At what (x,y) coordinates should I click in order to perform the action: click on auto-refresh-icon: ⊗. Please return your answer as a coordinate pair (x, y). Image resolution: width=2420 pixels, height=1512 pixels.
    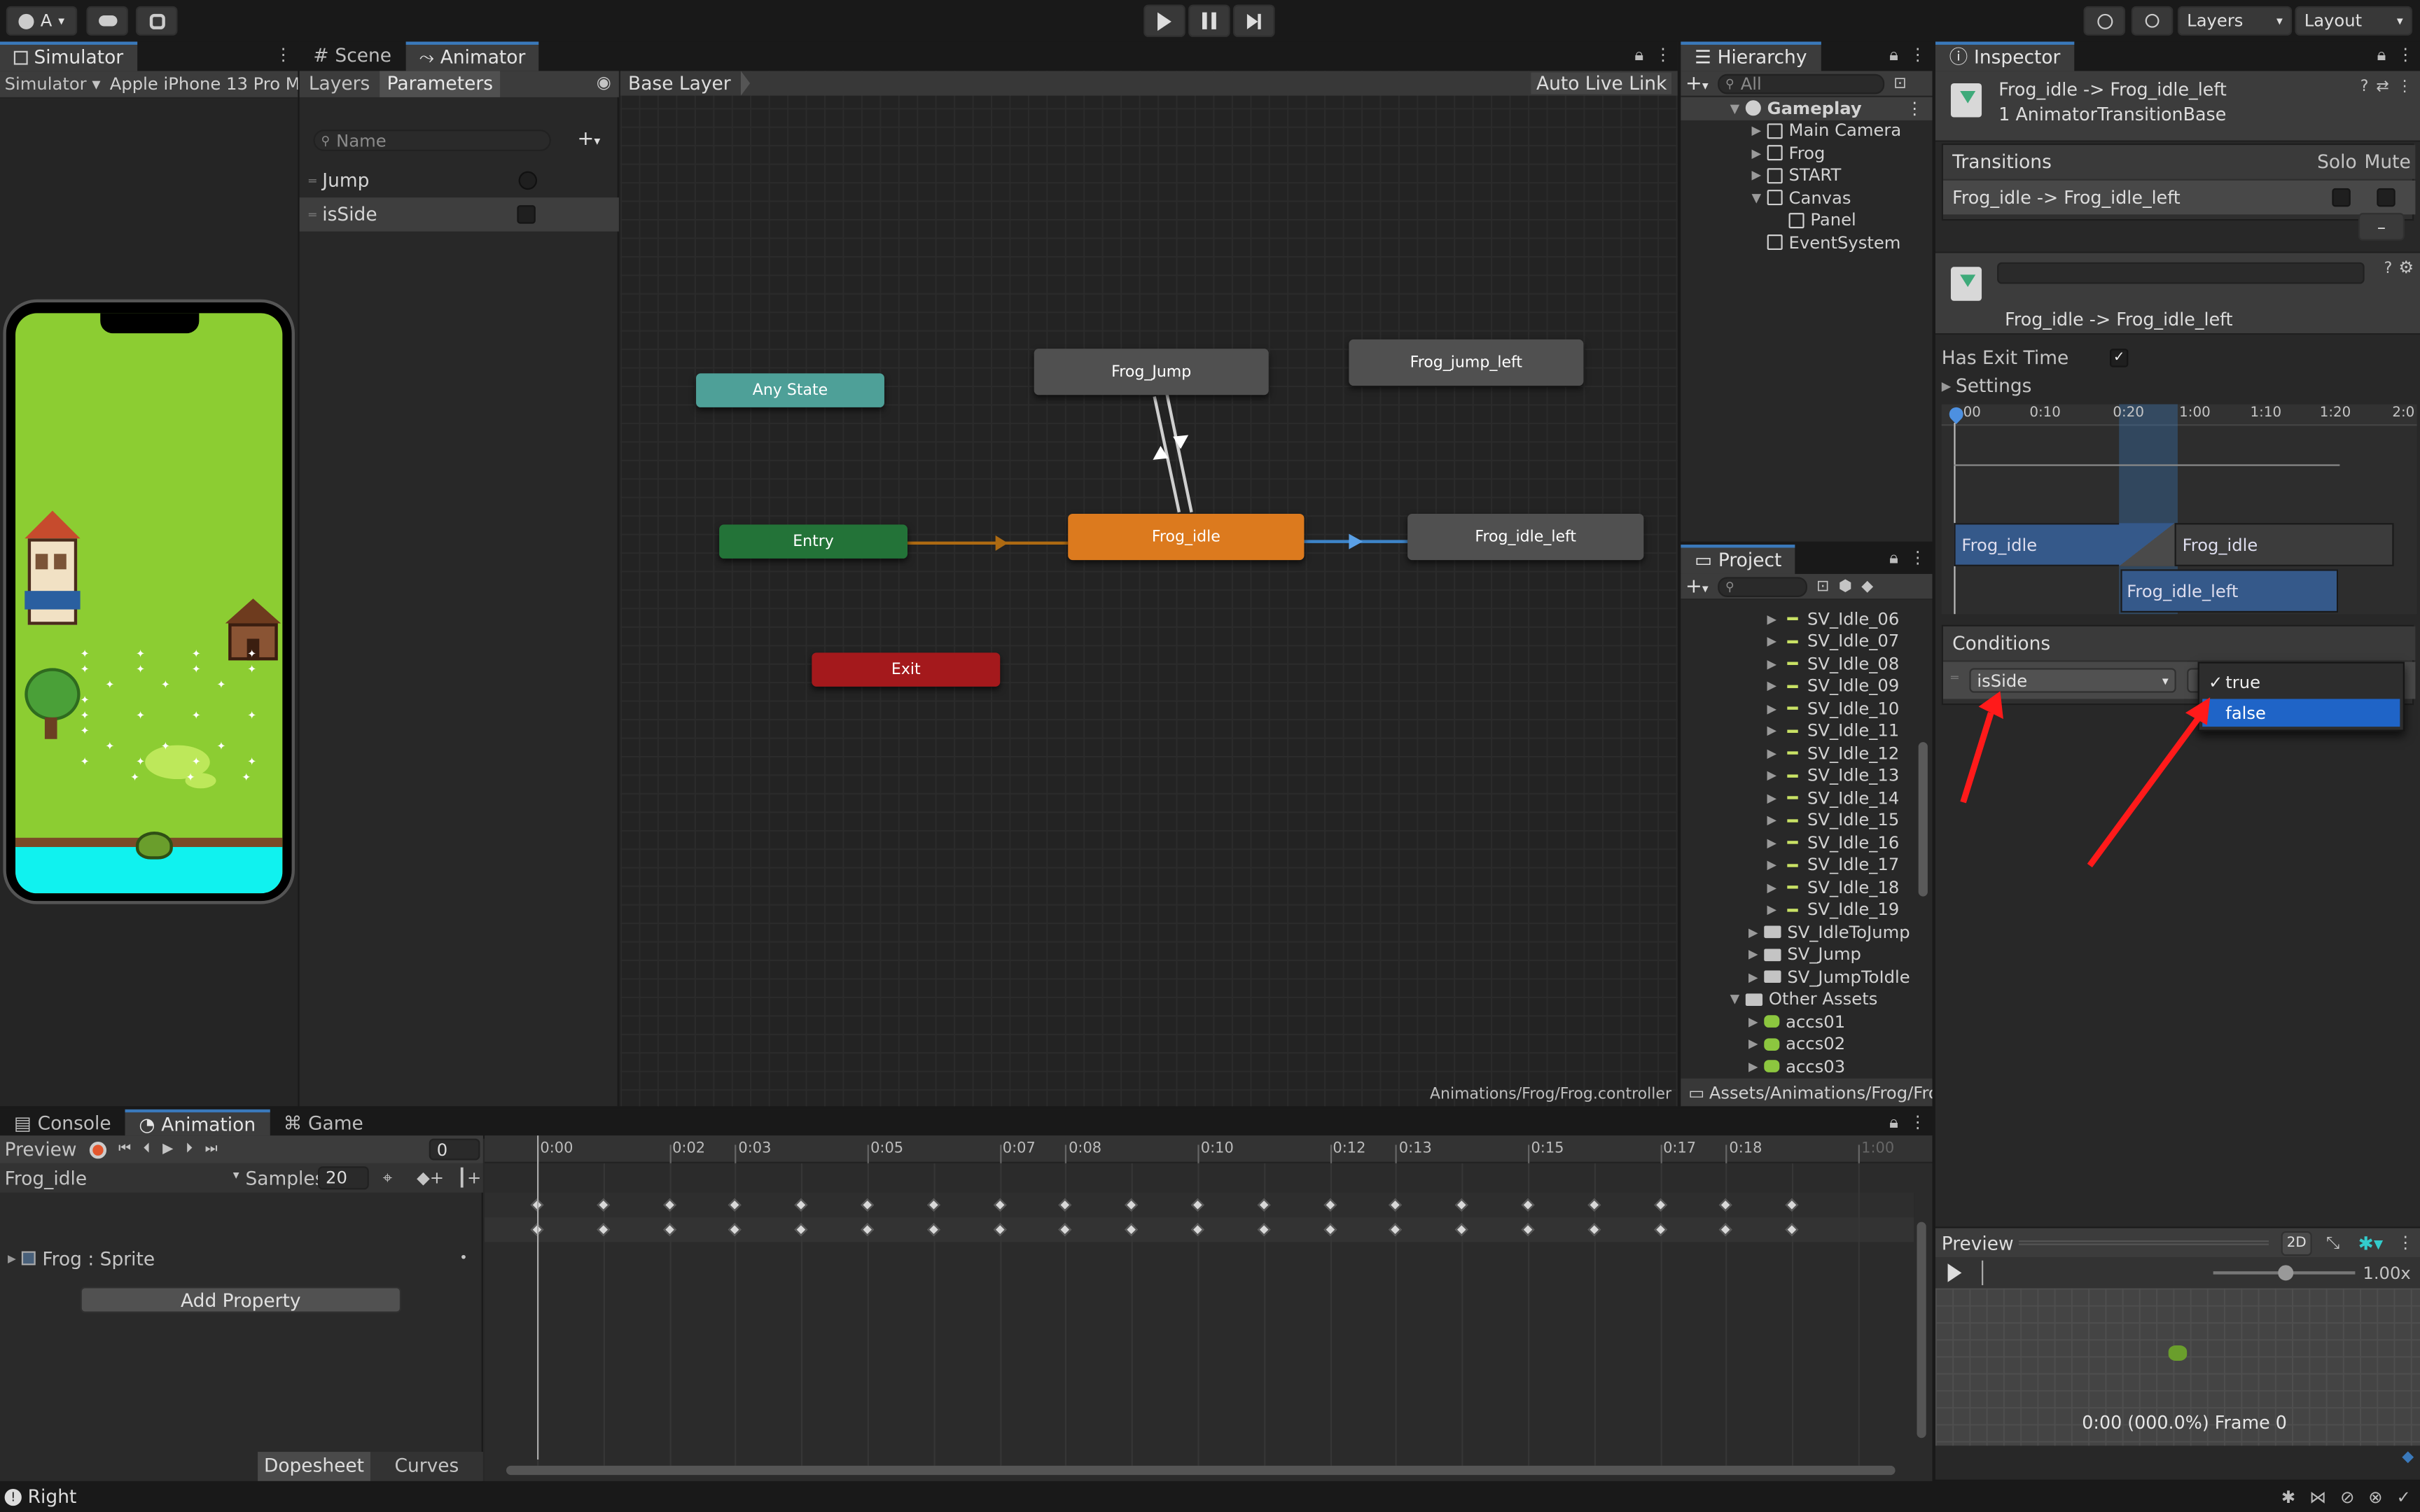
    Looking at the image, I should click on (2375, 1497).